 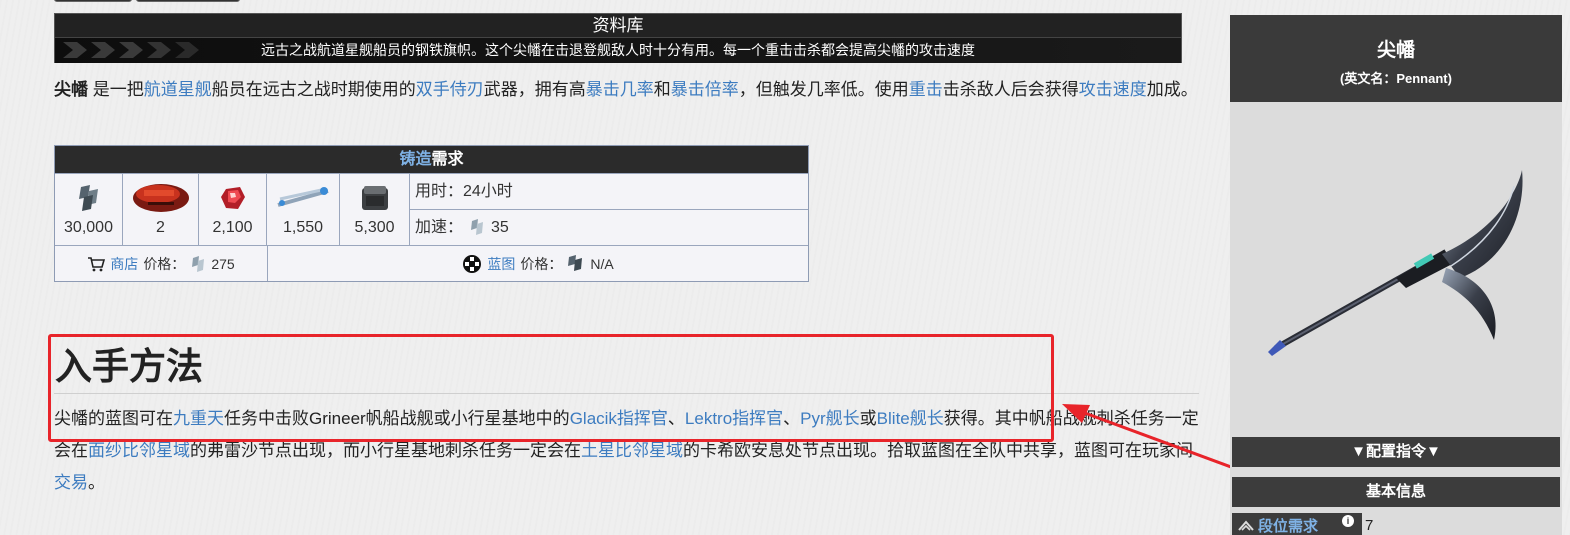 What do you see at coordinates (198, 418) in the screenshot?
I see `link-void: 九重天` at bounding box center [198, 418].